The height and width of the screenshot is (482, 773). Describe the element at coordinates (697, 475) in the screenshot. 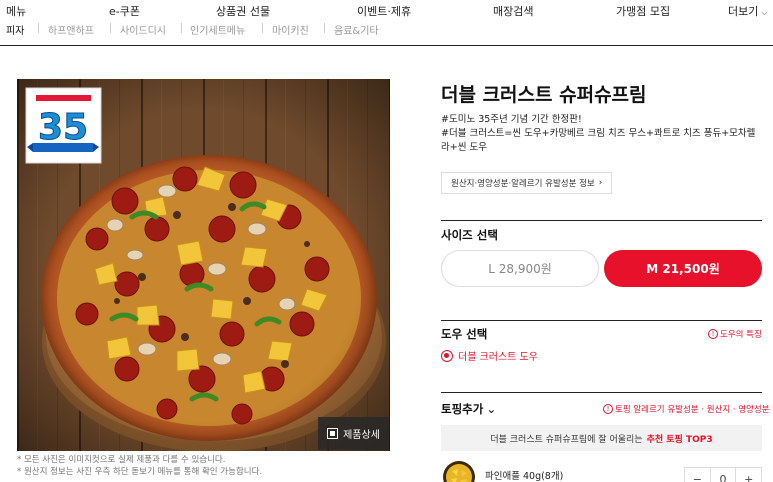

I see `decrease-button: −` at that location.